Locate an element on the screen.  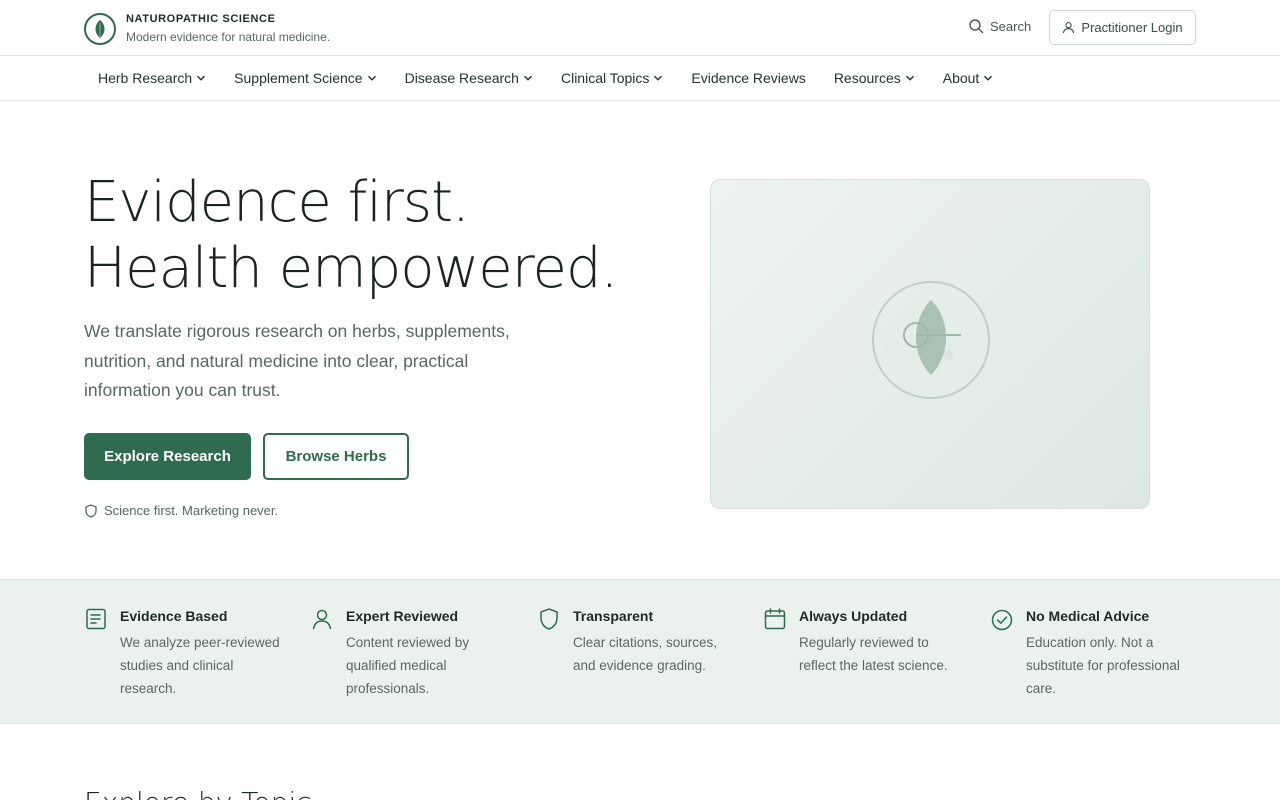
nav-item-herb-research: Herb Research is located at coordinates (152, 78).